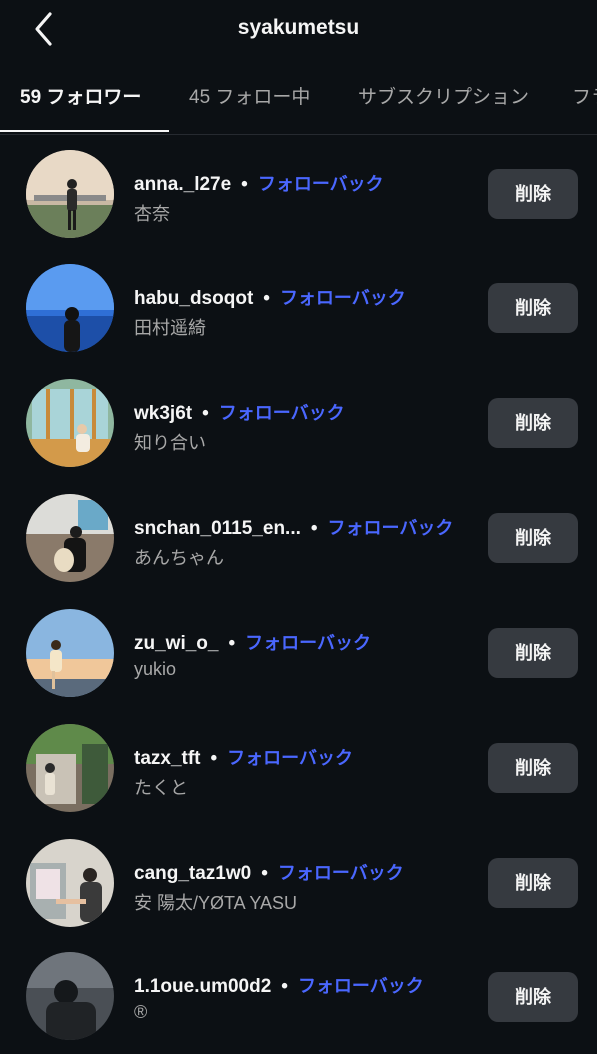 This screenshot has width=597, height=1054. I want to click on username: tazx_tft, so click(167, 758).